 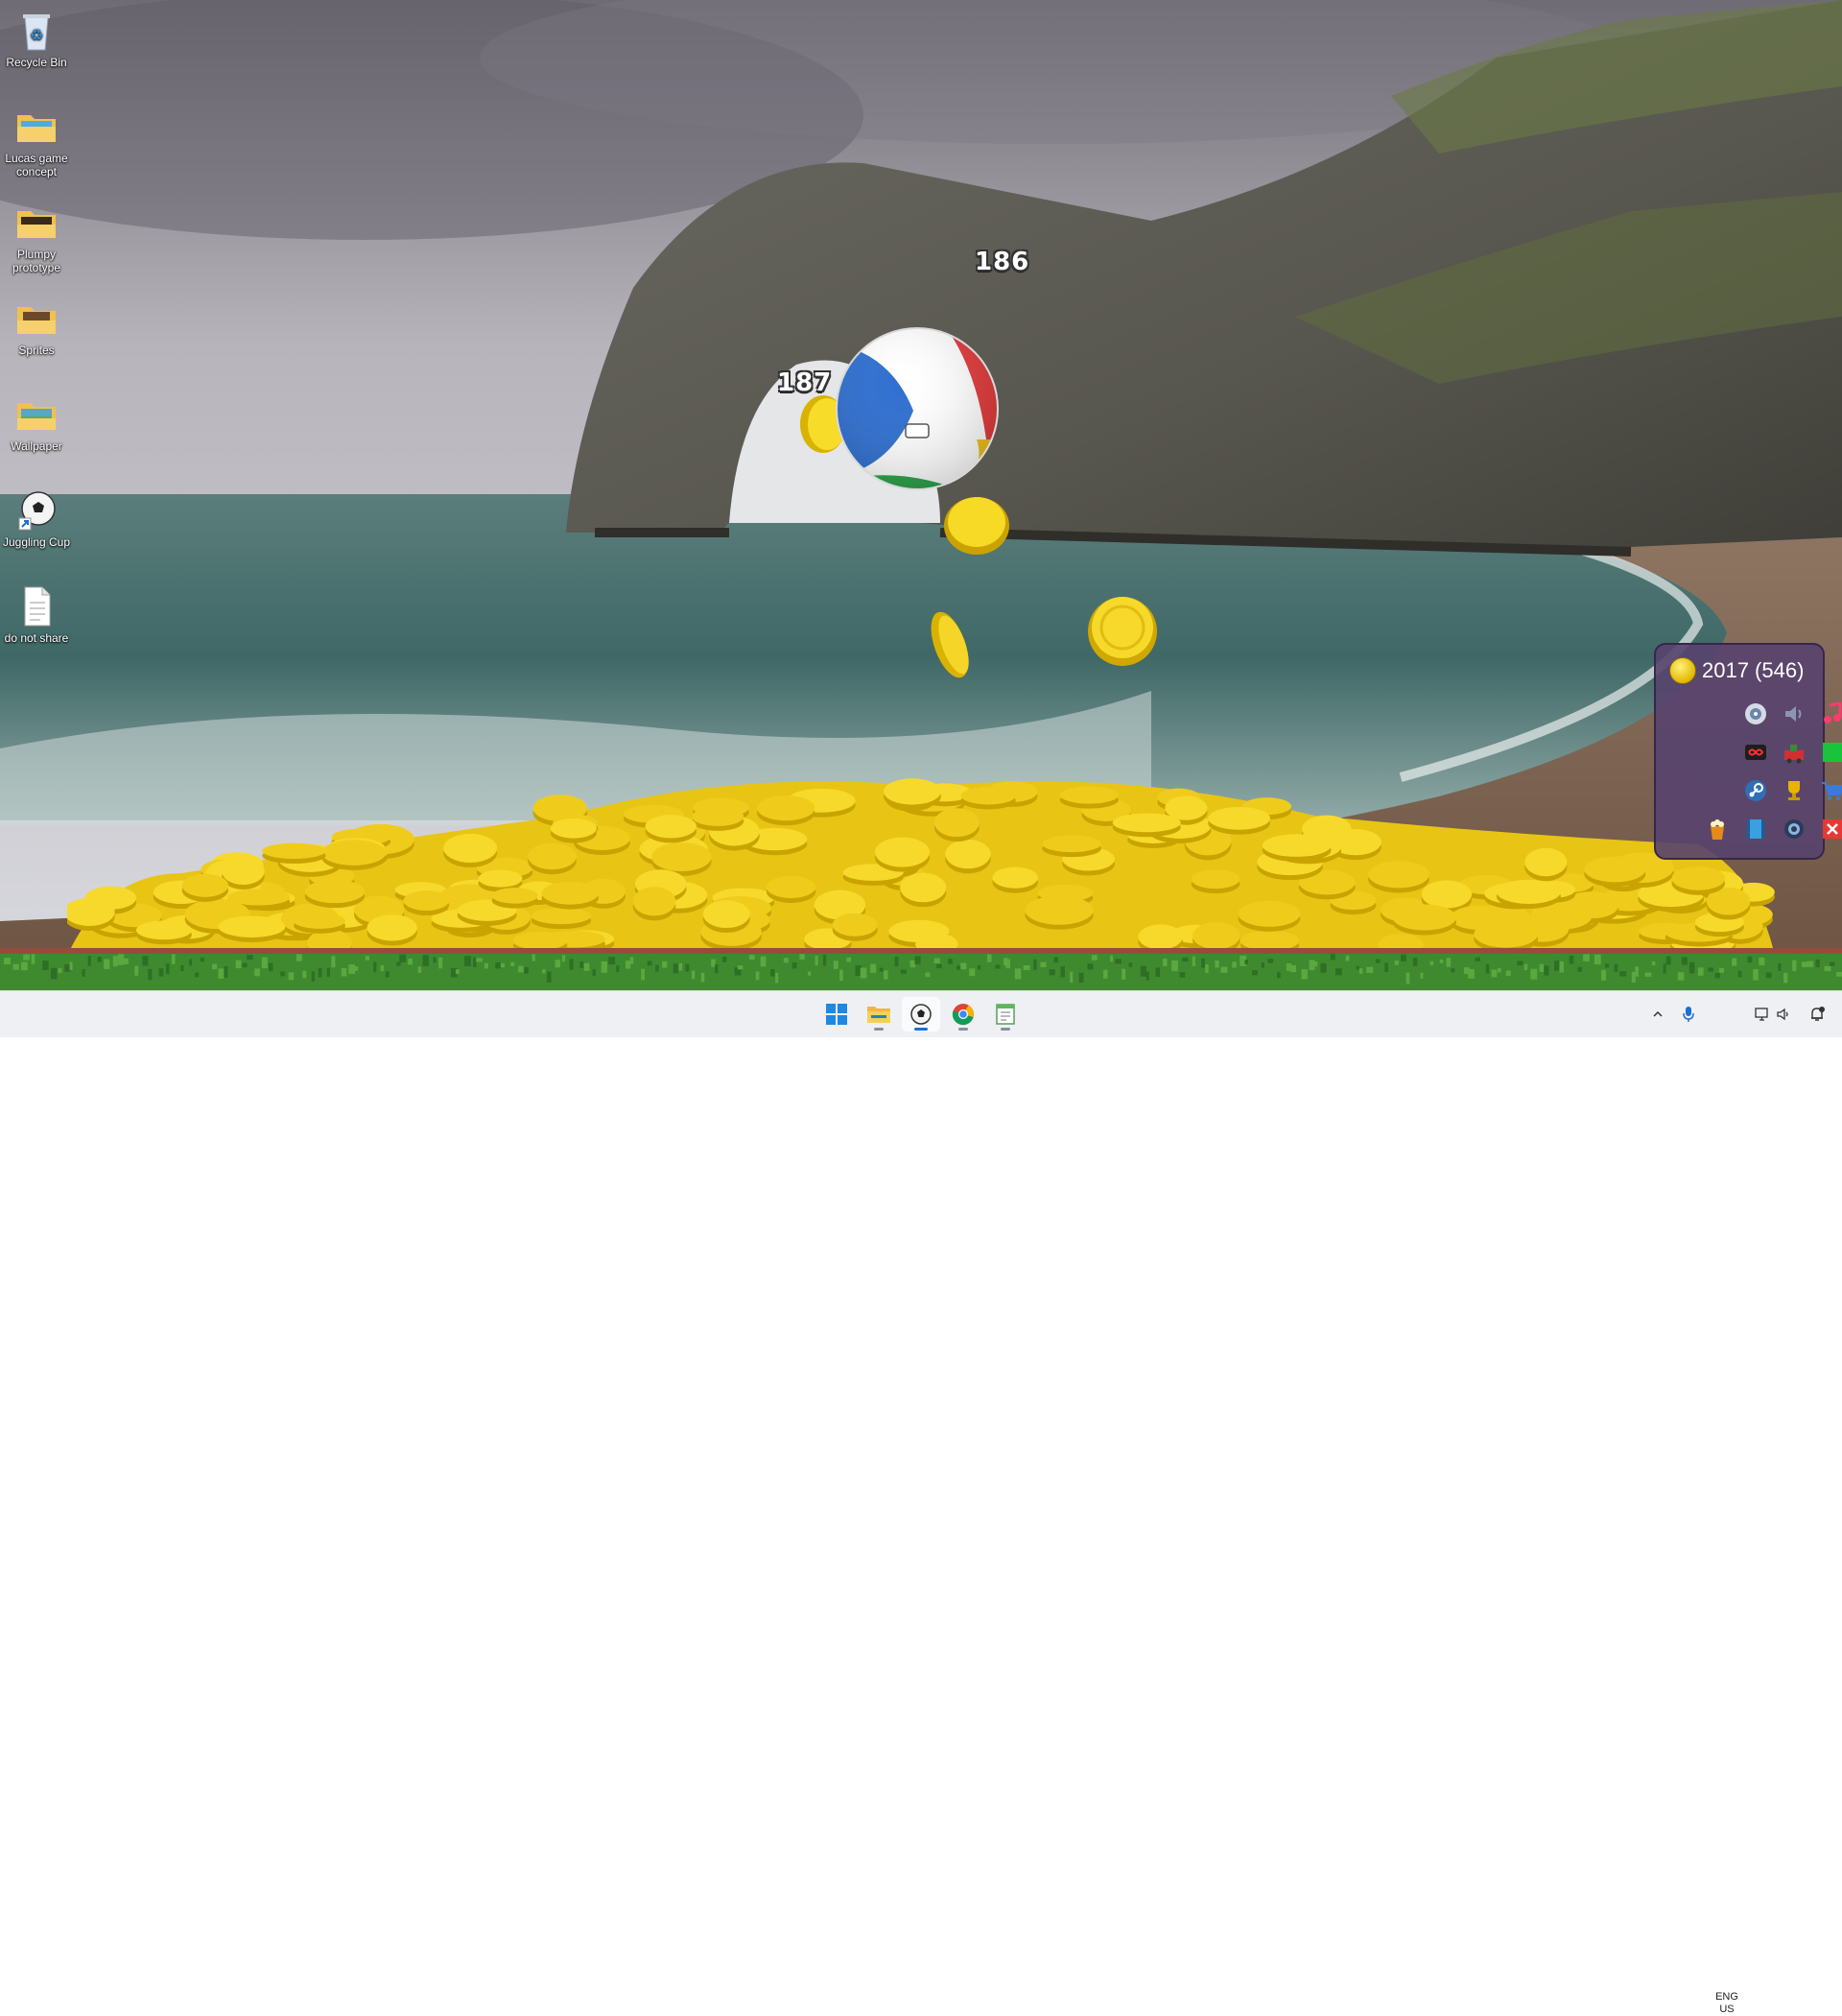 I want to click on target-icon, so click(x=1755, y=714).